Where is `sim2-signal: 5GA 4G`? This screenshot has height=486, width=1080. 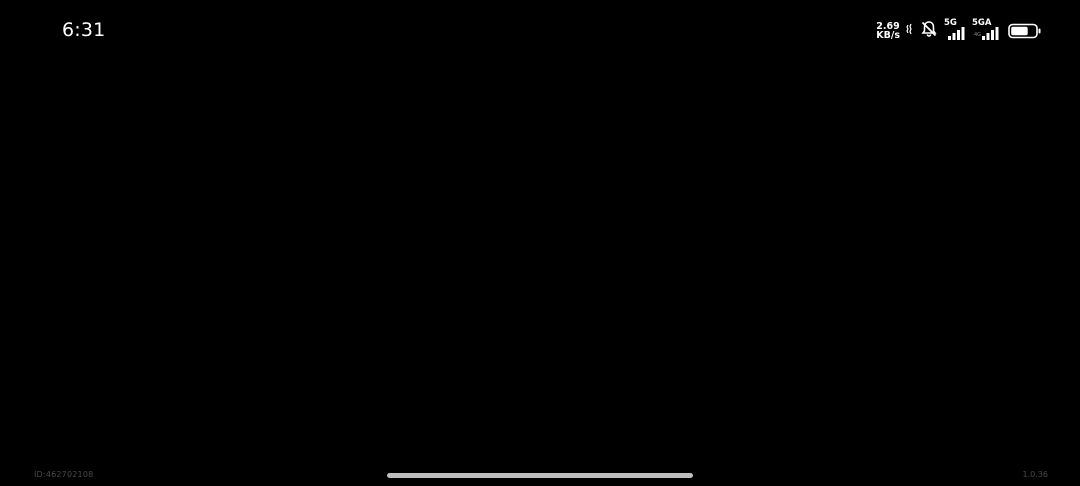
sim2-signal: 5GA 4G is located at coordinates (987, 29).